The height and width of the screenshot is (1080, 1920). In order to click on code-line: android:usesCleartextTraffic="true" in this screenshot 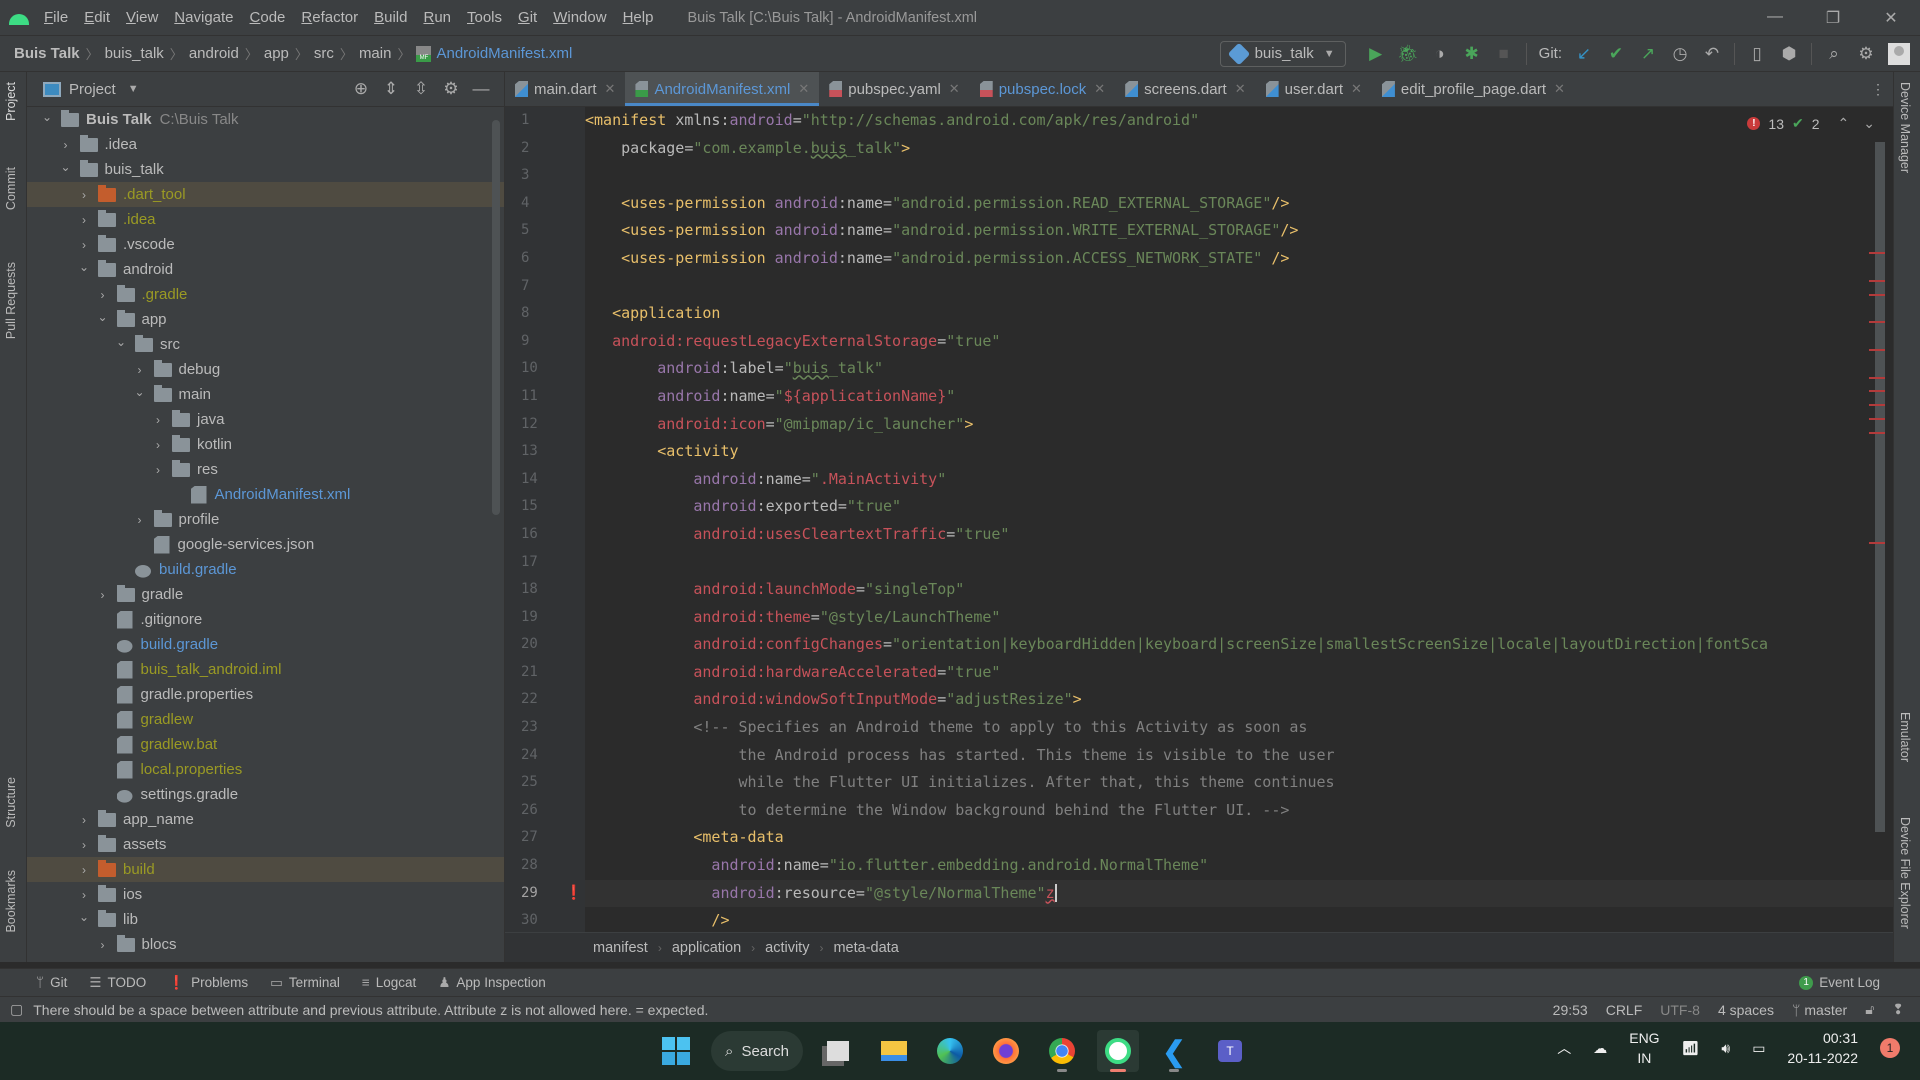, I will do `click(1239, 535)`.